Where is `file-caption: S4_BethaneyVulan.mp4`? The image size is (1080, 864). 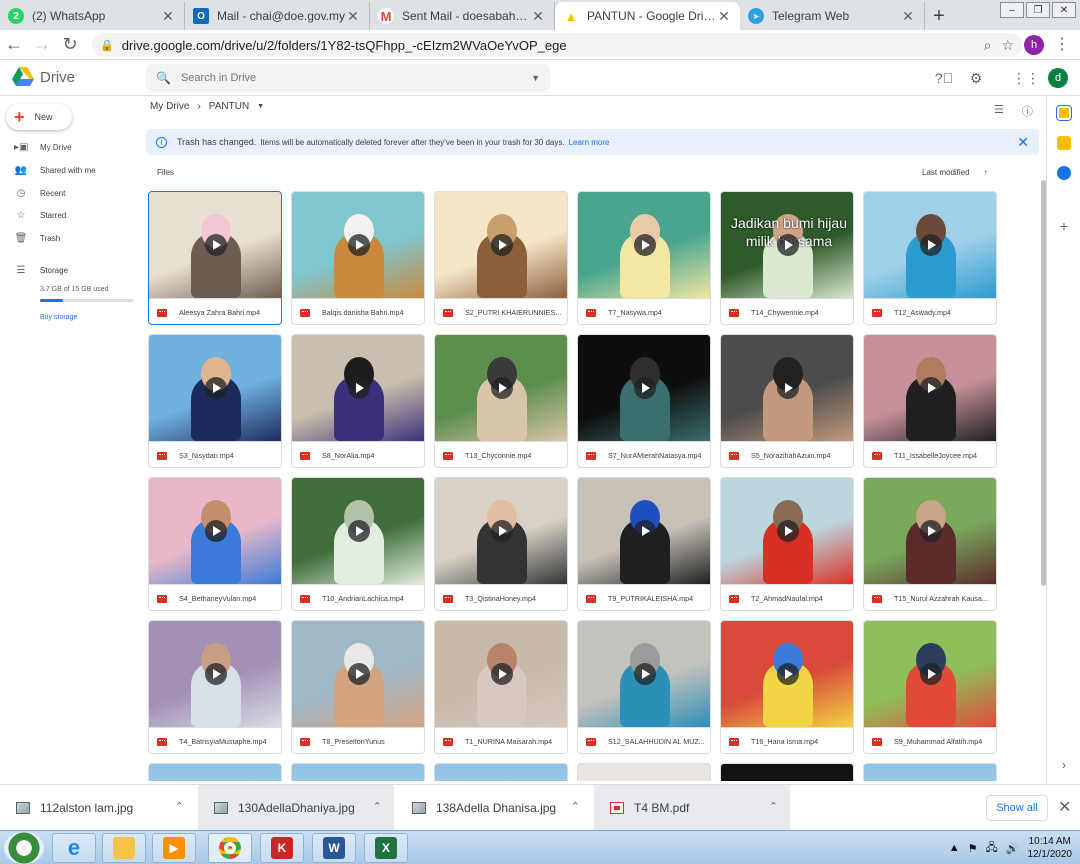 file-caption: S4_BethaneyVulan.mp4 is located at coordinates (215, 597).